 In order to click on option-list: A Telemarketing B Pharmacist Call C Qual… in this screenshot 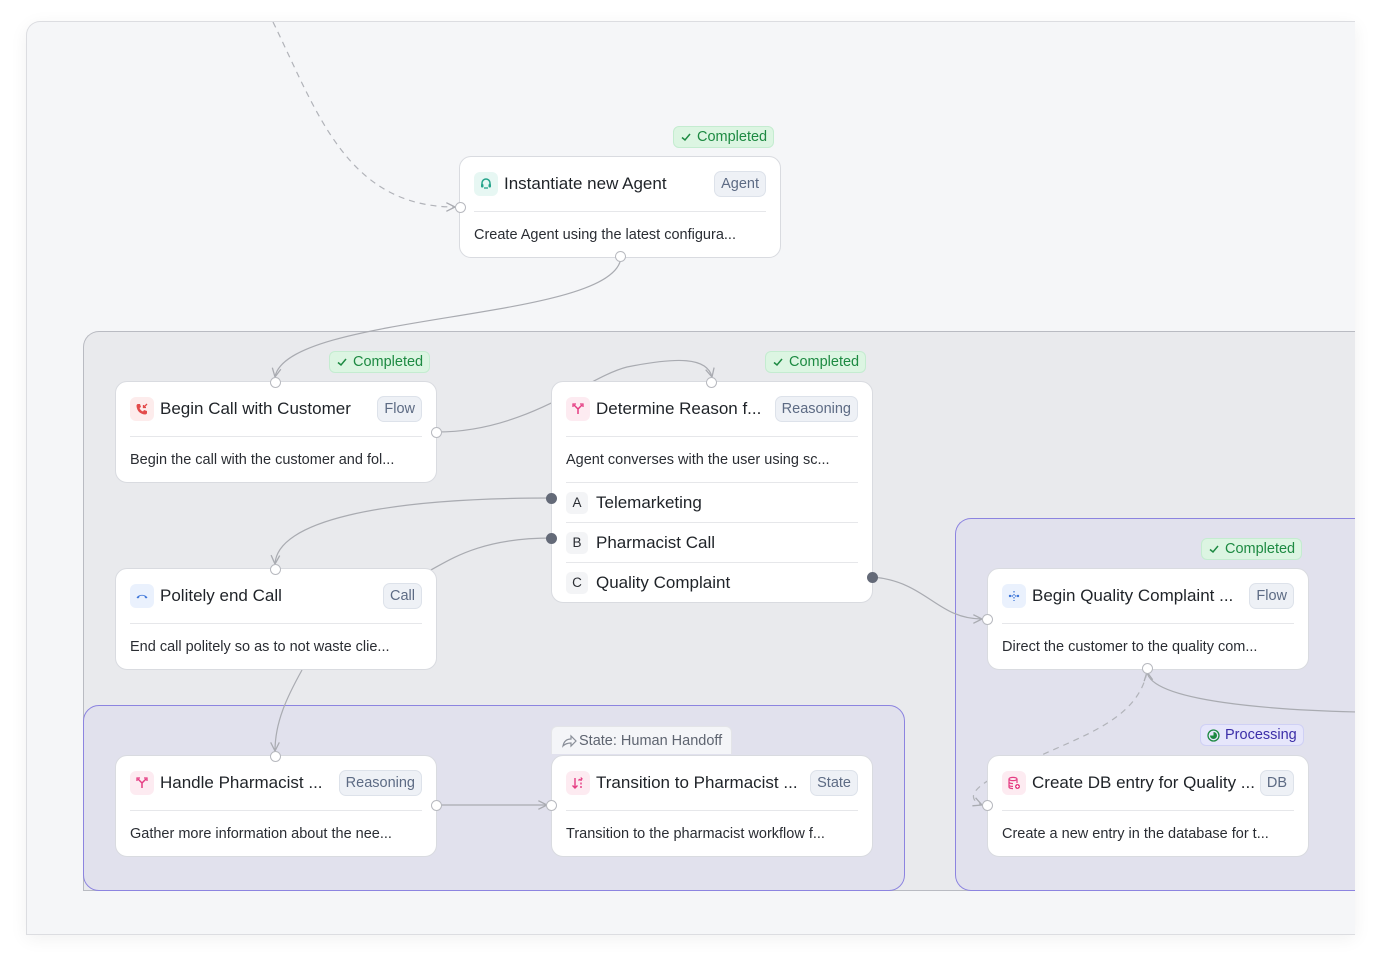, I will do `click(712, 542)`.